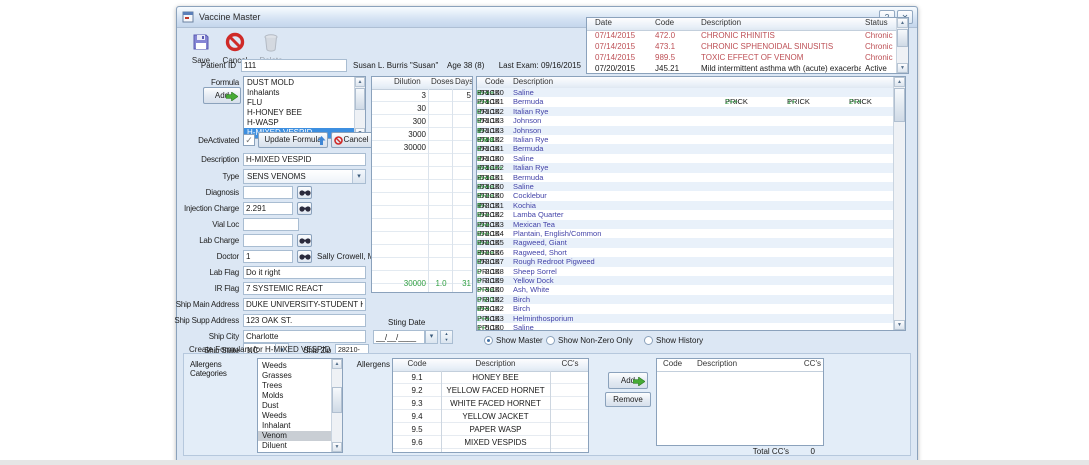 The height and width of the screenshot is (465, 1089). What do you see at coordinates (222, 95) in the screenshot?
I see `add-formula-button: Add` at bounding box center [222, 95].